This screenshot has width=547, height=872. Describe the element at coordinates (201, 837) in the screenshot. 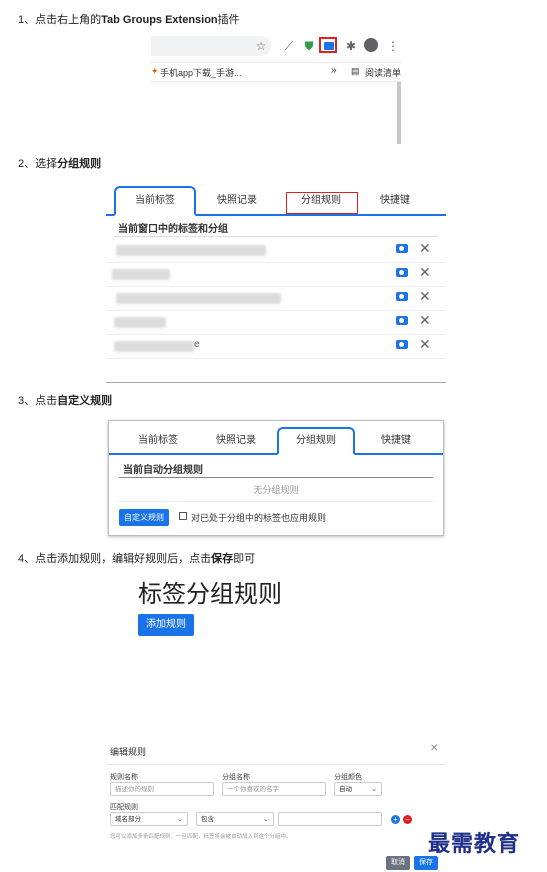

I see `hint-text: 您可以添加多条匹配规则，一旦匹配，标签将会被自动加入到这个分组中。` at that location.